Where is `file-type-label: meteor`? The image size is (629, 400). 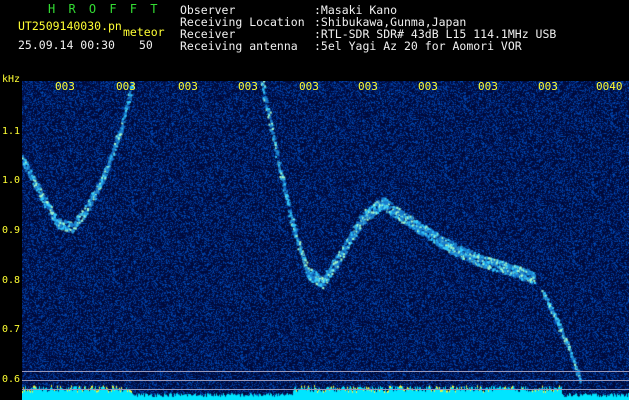
file-type-label: meteor is located at coordinates (144, 32).